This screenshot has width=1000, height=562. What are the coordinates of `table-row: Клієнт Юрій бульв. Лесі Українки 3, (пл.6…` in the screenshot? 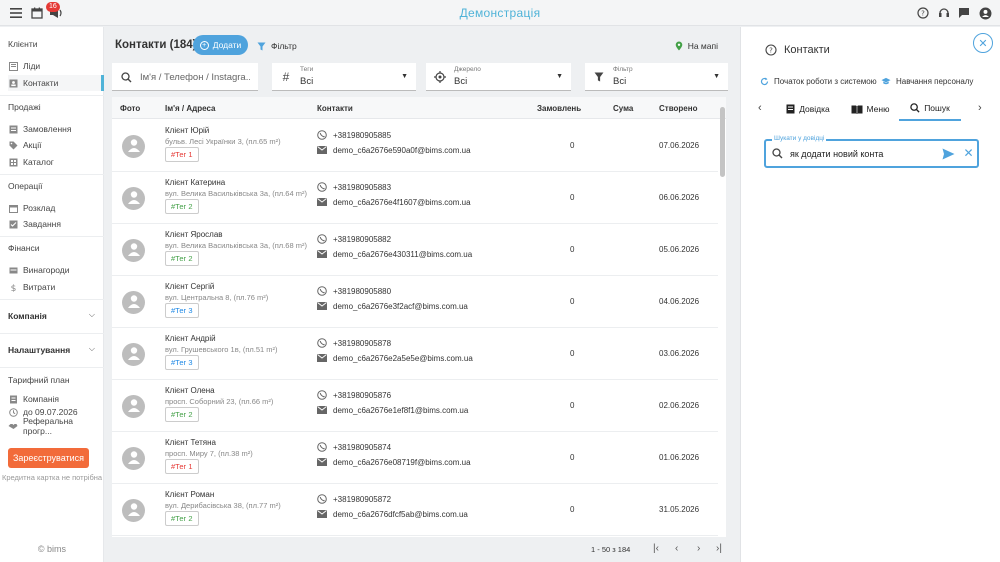 It's located at (415, 146).